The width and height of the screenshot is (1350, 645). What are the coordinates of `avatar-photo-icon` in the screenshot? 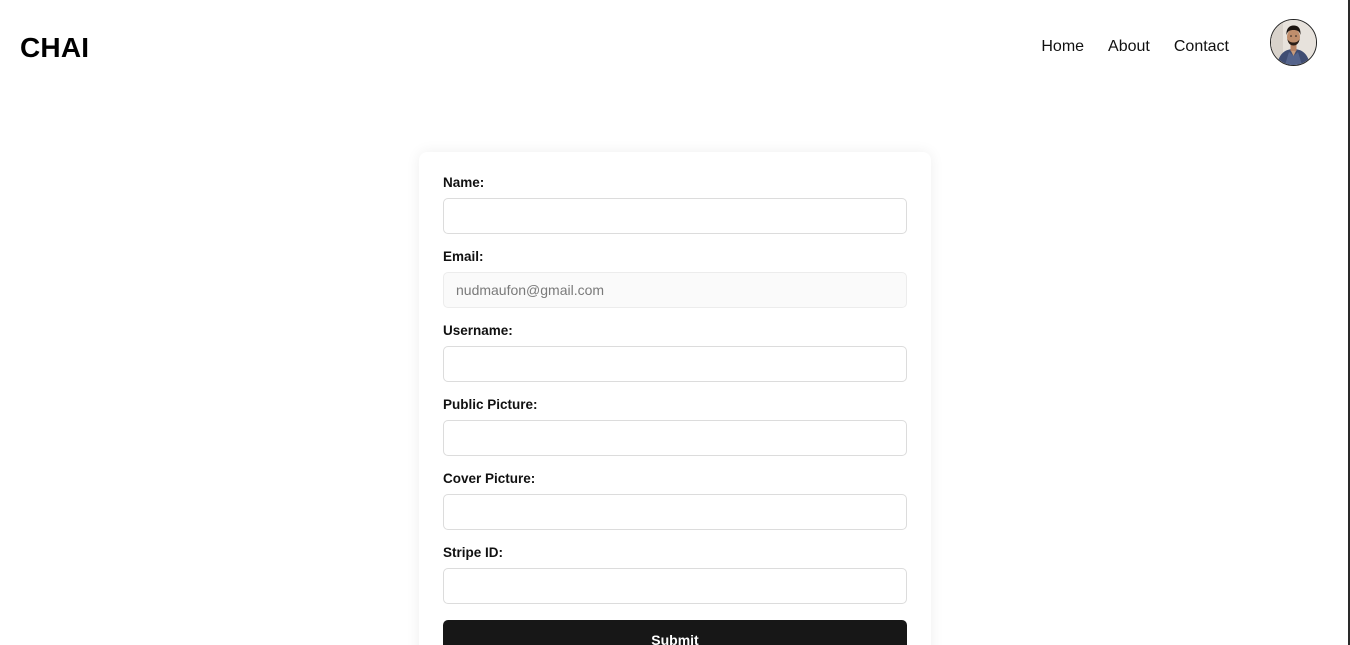 It's located at (1293, 42).